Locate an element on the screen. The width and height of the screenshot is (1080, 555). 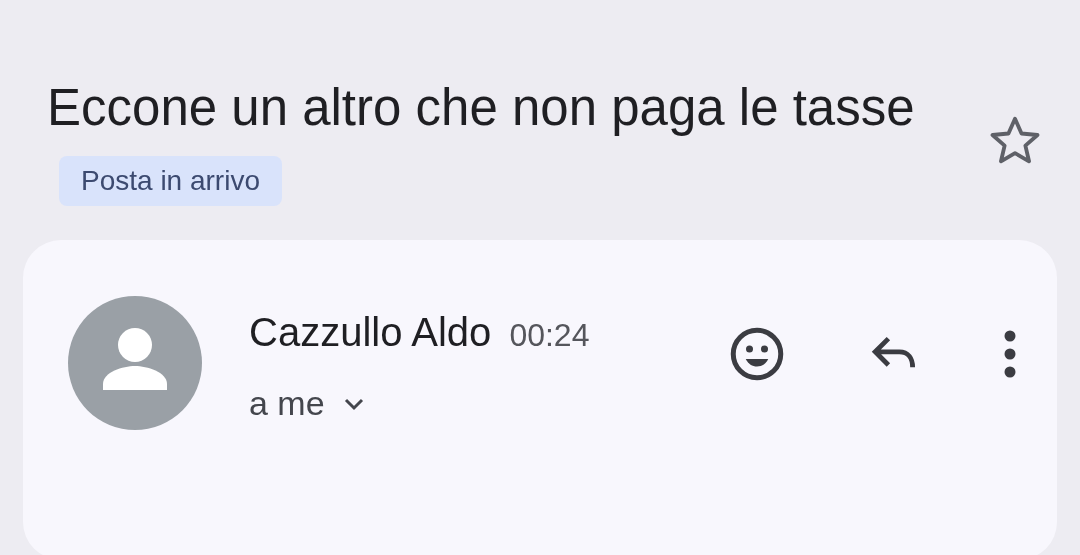
recipients-toggle: a me is located at coordinates (307, 403).